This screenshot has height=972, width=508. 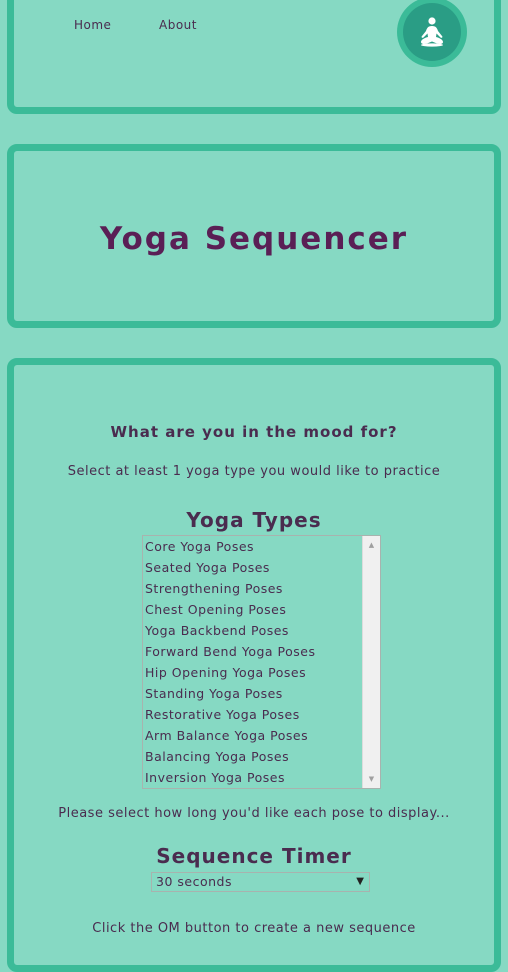 What do you see at coordinates (252, 609) in the screenshot?
I see `yoga-type-option: Chest Opening Poses` at bounding box center [252, 609].